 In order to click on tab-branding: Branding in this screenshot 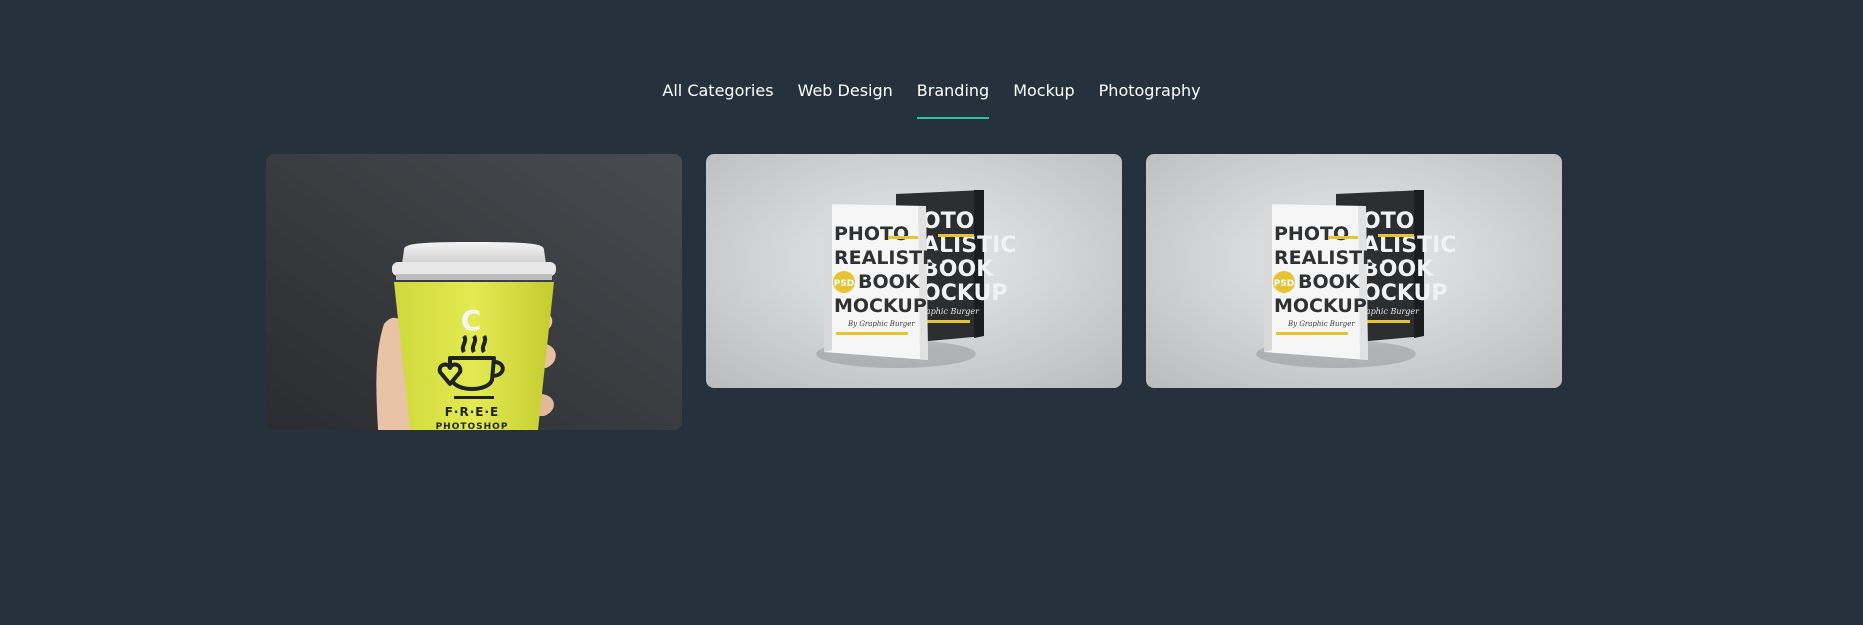, I will do `click(953, 98)`.